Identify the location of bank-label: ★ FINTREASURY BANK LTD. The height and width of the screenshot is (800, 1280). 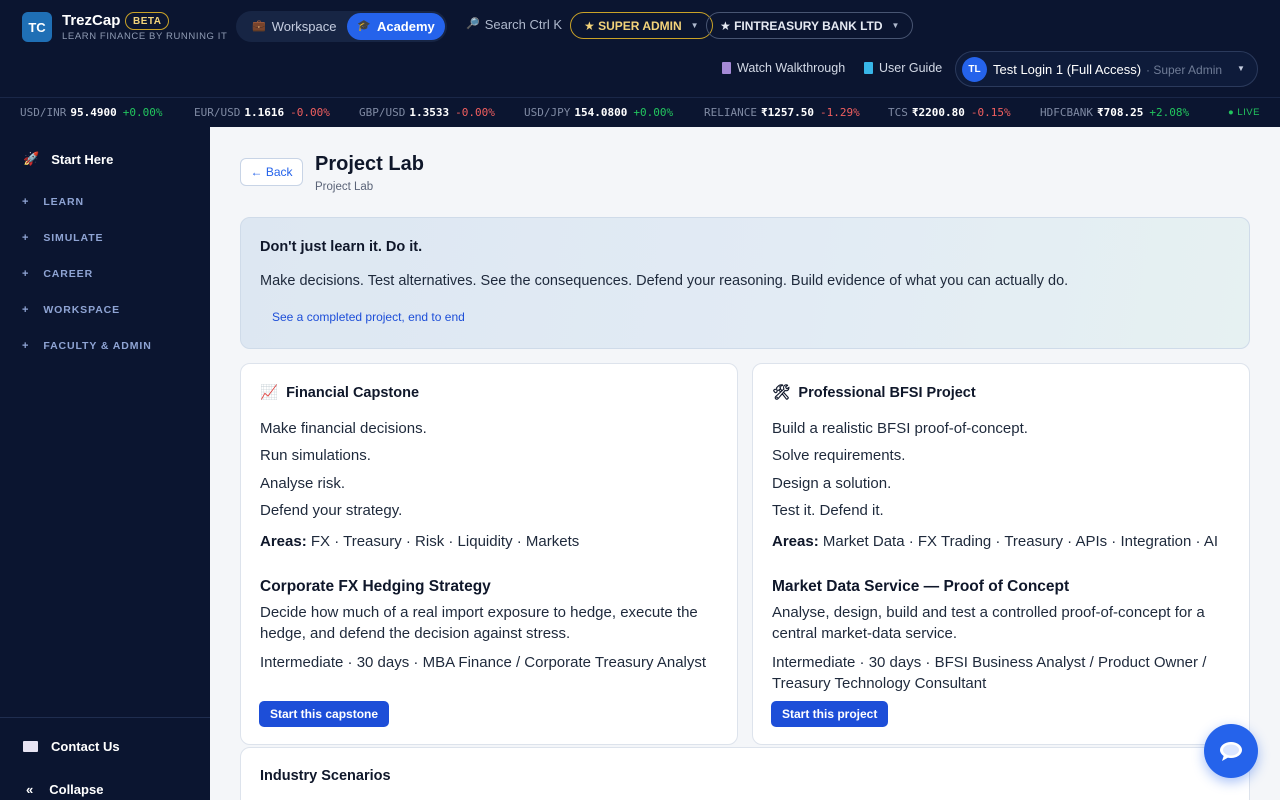
(801, 25).